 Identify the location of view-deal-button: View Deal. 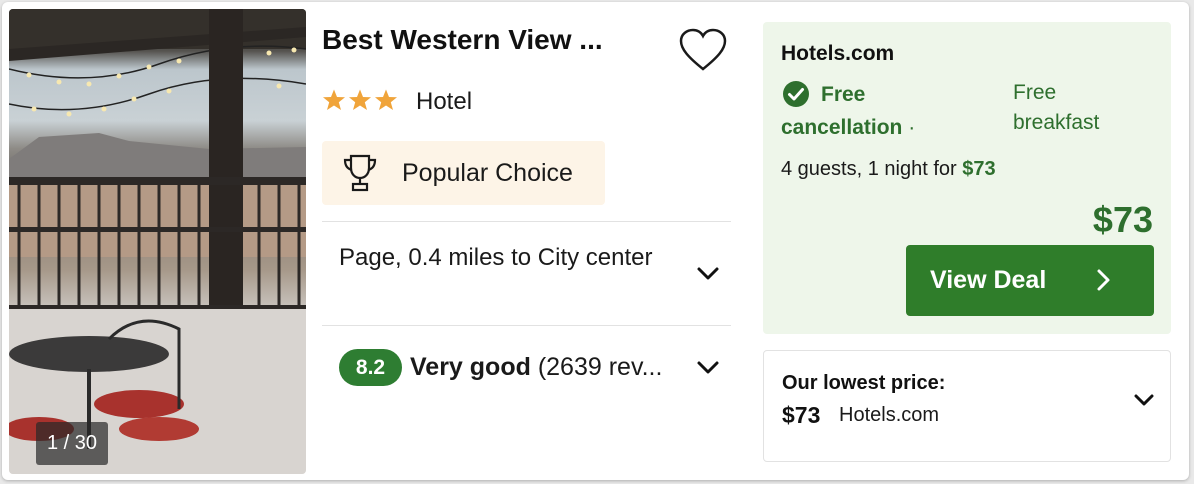
(1030, 280).